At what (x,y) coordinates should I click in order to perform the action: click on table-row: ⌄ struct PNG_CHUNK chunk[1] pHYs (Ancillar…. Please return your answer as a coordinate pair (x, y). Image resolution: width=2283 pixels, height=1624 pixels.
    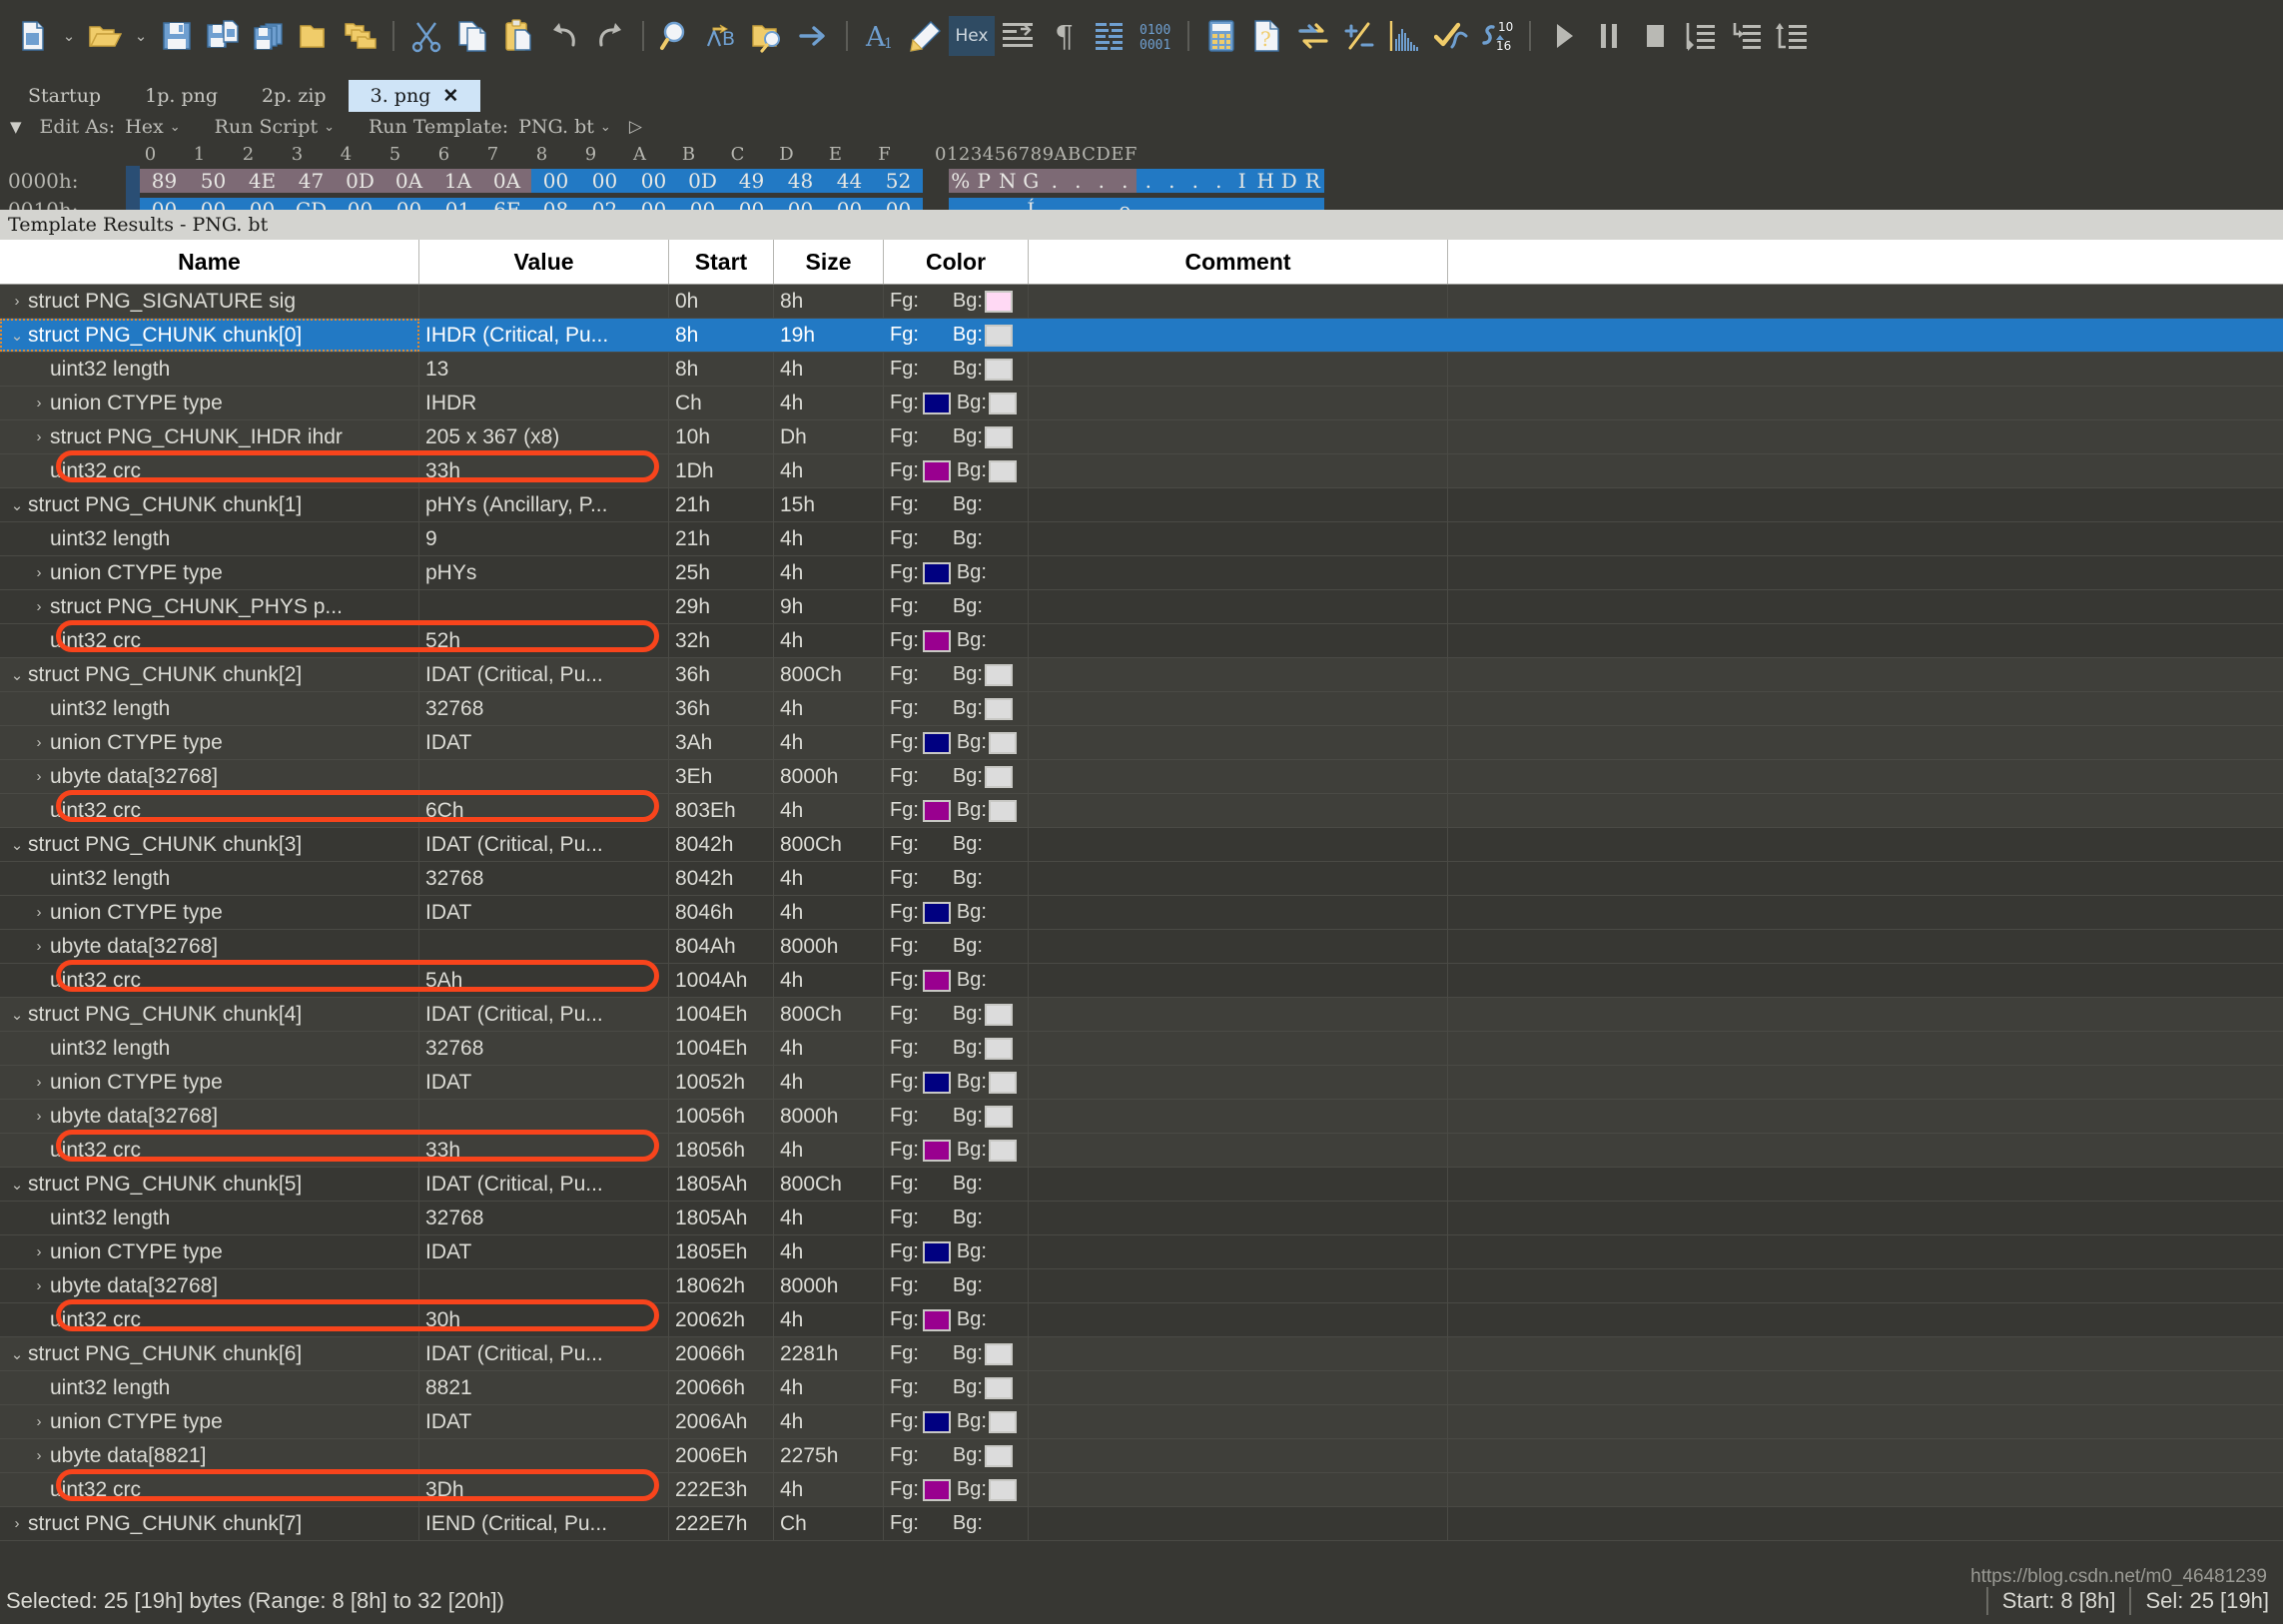
    Looking at the image, I should click on (1141, 505).